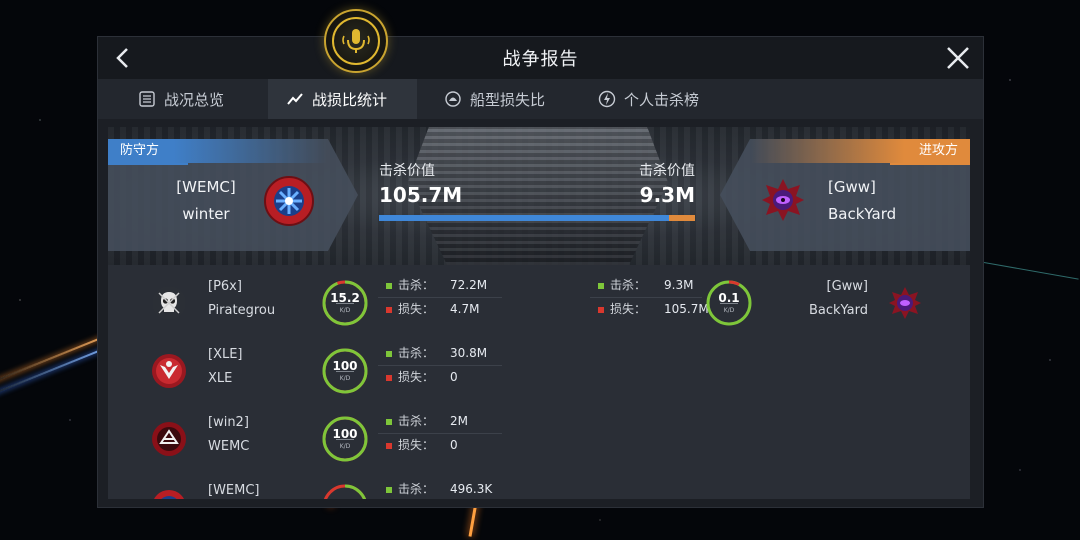 Image resolution: width=1080 pixels, height=540 pixels. What do you see at coordinates (169, 439) in the screenshot?
I see `win2-emblem-icon` at bounding box center [169, 439].